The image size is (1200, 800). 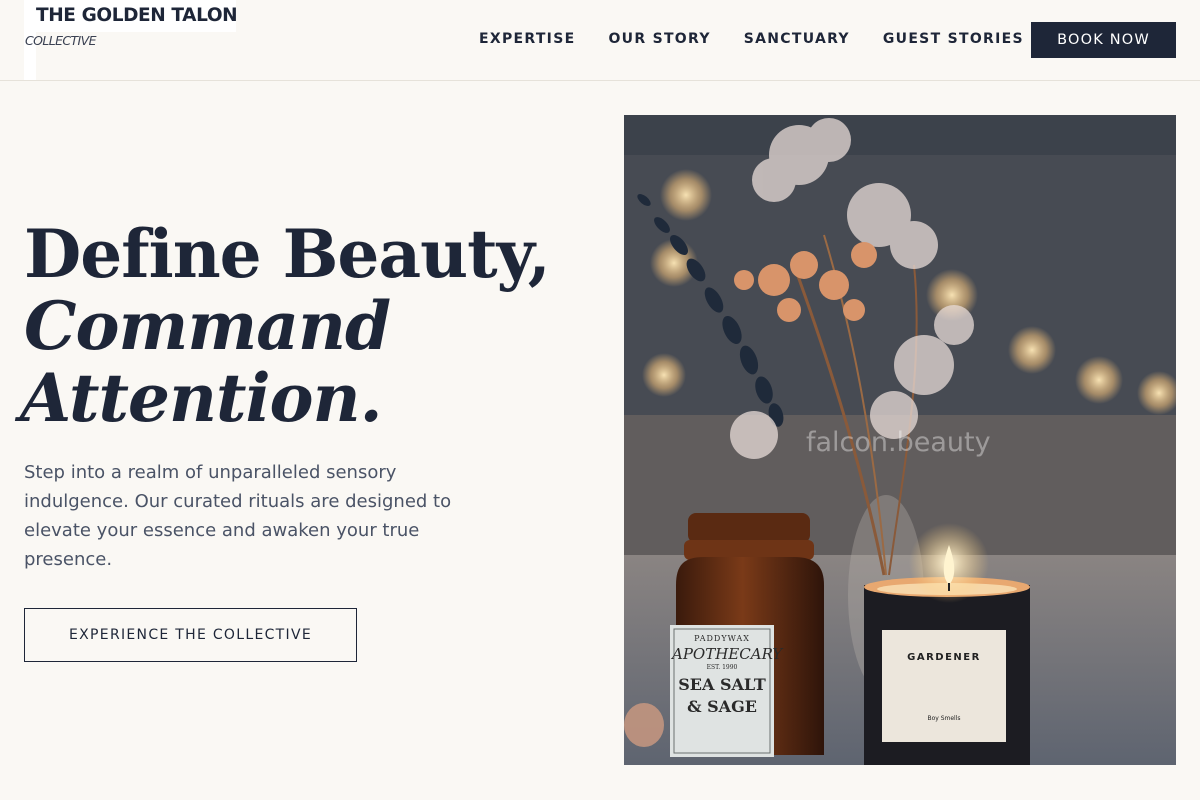 What do you see at coordinates (722, 706) in the screenshot?
I see `jar-scent-line-2: & SAGE` at bounding box center [722, 706].